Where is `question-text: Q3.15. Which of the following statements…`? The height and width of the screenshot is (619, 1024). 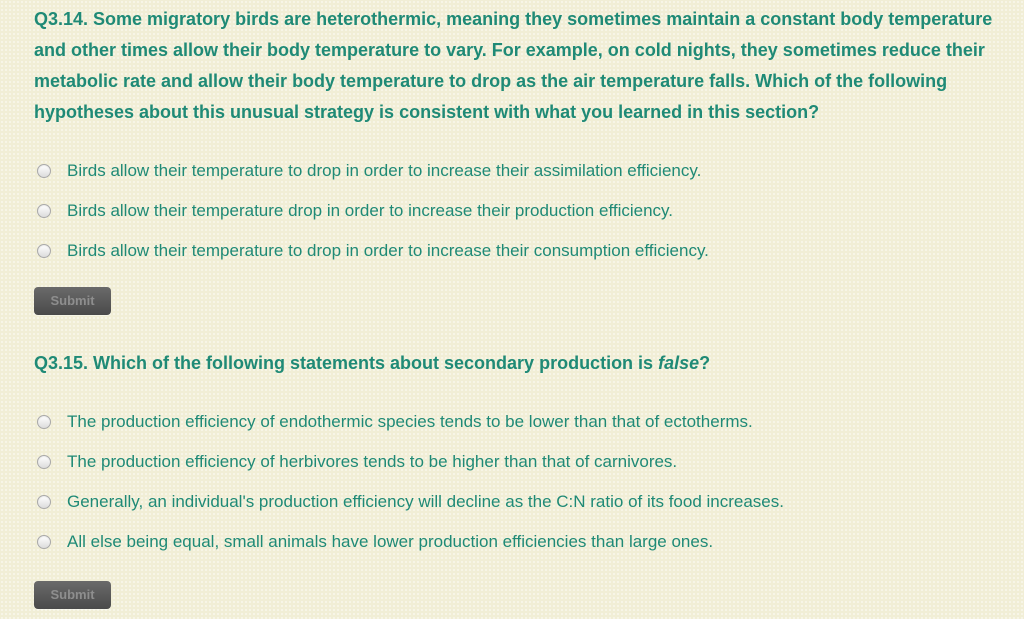
question-text: Q3.15. Which of the following statements… is located at coordinates (529, 363).